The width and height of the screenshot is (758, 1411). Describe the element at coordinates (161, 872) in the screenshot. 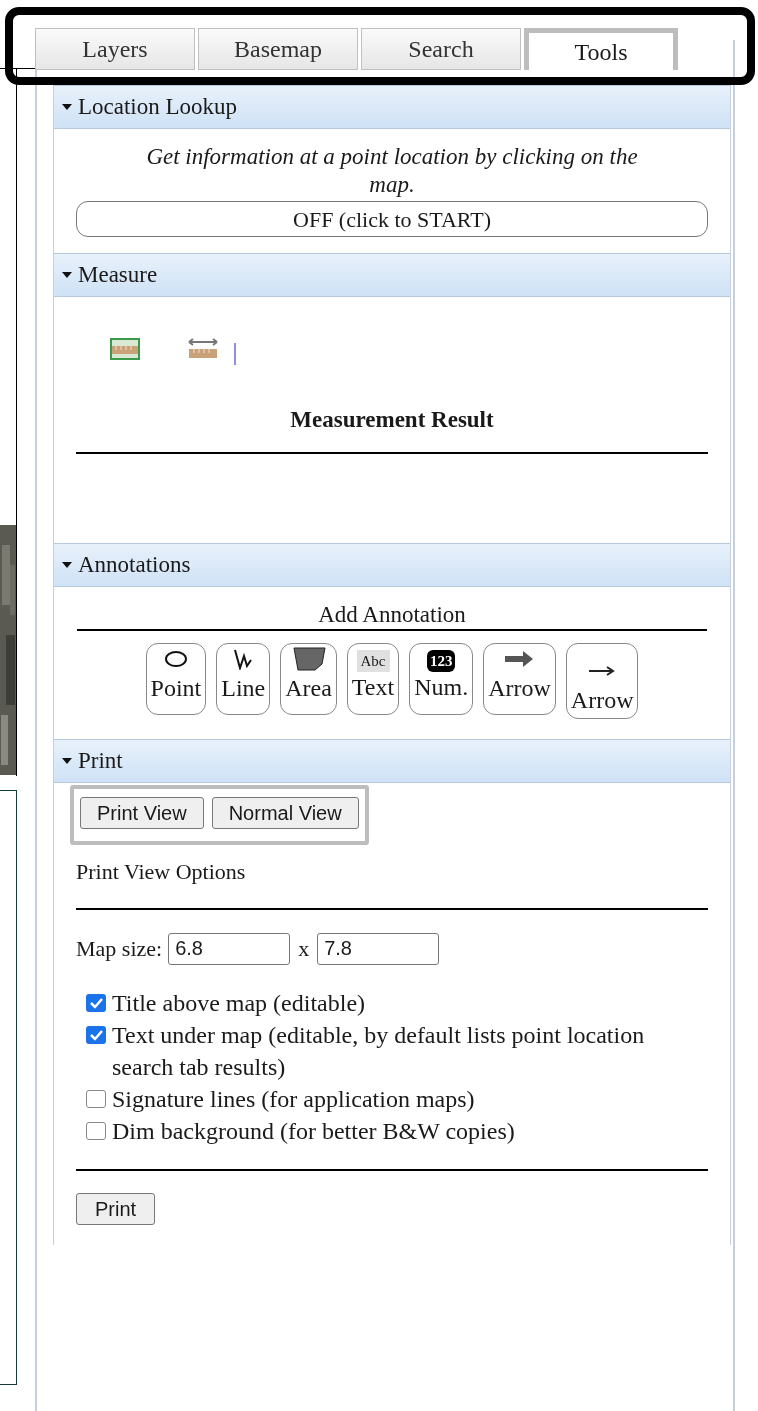

I see `options-heading: Print View Options` at that location.